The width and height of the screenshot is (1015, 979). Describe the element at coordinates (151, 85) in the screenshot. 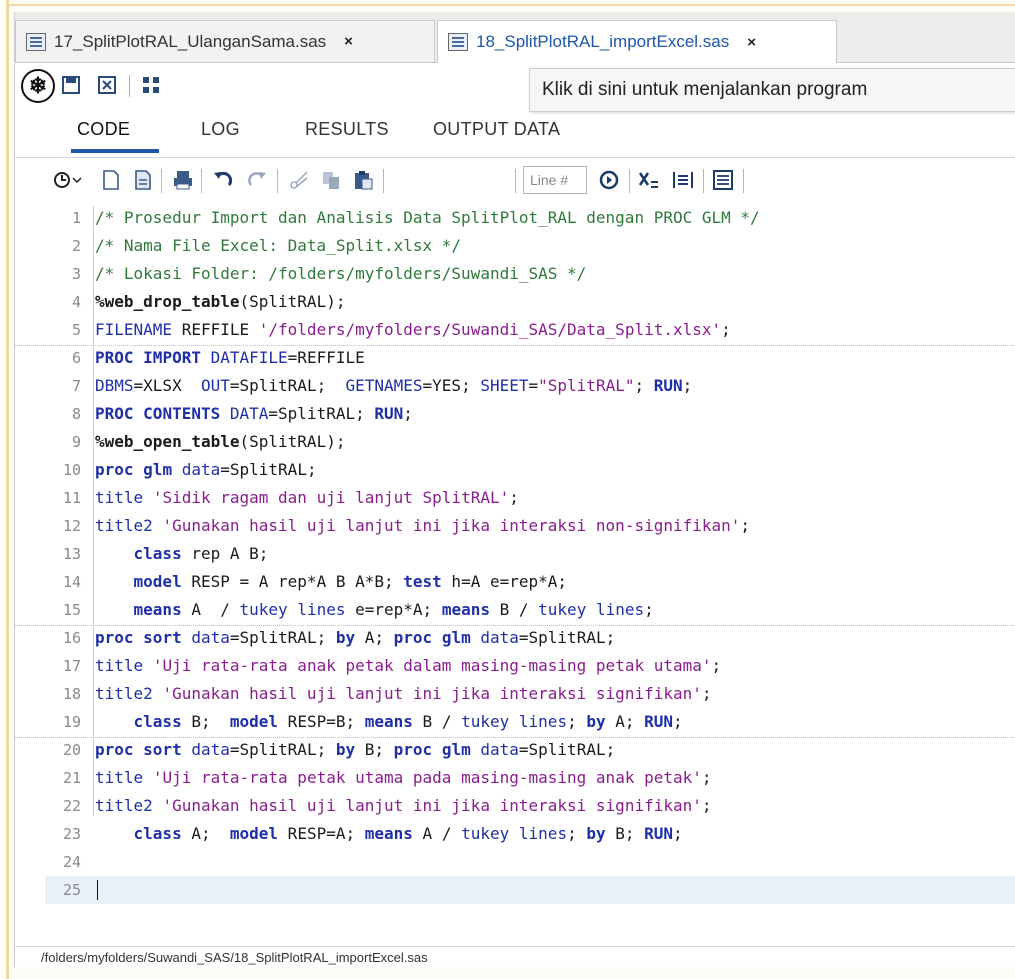

I see `maximize-view-icon` at that location.